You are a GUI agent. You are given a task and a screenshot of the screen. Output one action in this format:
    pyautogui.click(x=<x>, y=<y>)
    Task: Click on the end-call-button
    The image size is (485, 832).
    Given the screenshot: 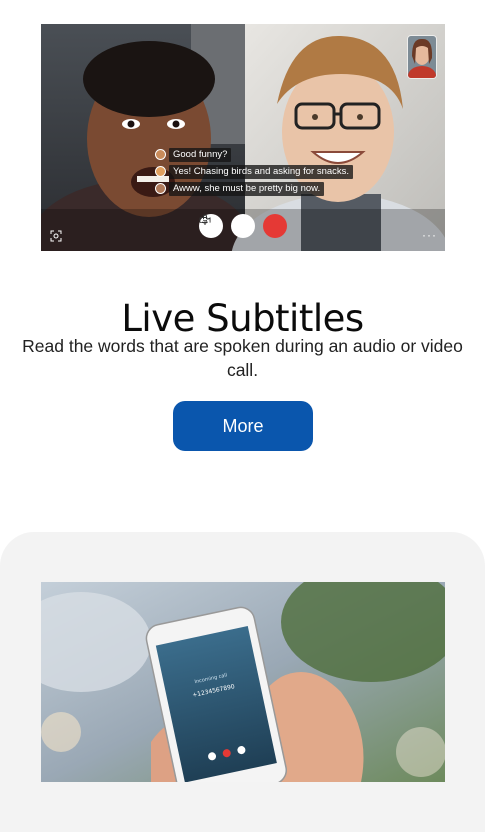 What is the action you would take?
    pyautogui.click(x=243, y=226)
    